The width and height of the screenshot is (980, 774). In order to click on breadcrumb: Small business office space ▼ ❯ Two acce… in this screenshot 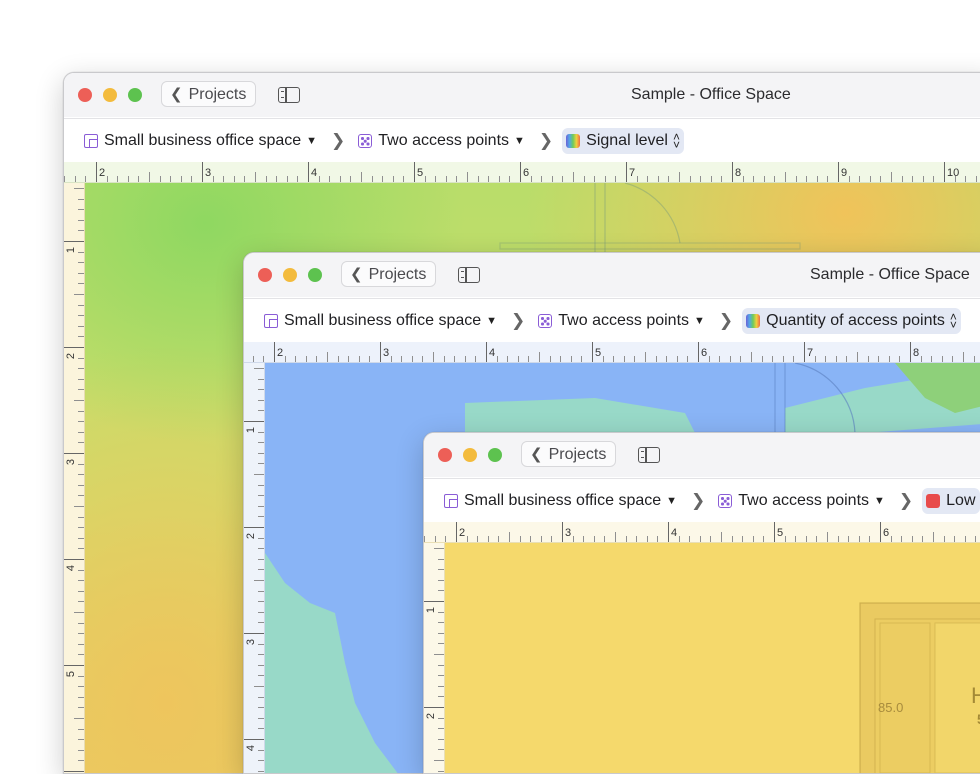, I will do `click(612, 320)`.